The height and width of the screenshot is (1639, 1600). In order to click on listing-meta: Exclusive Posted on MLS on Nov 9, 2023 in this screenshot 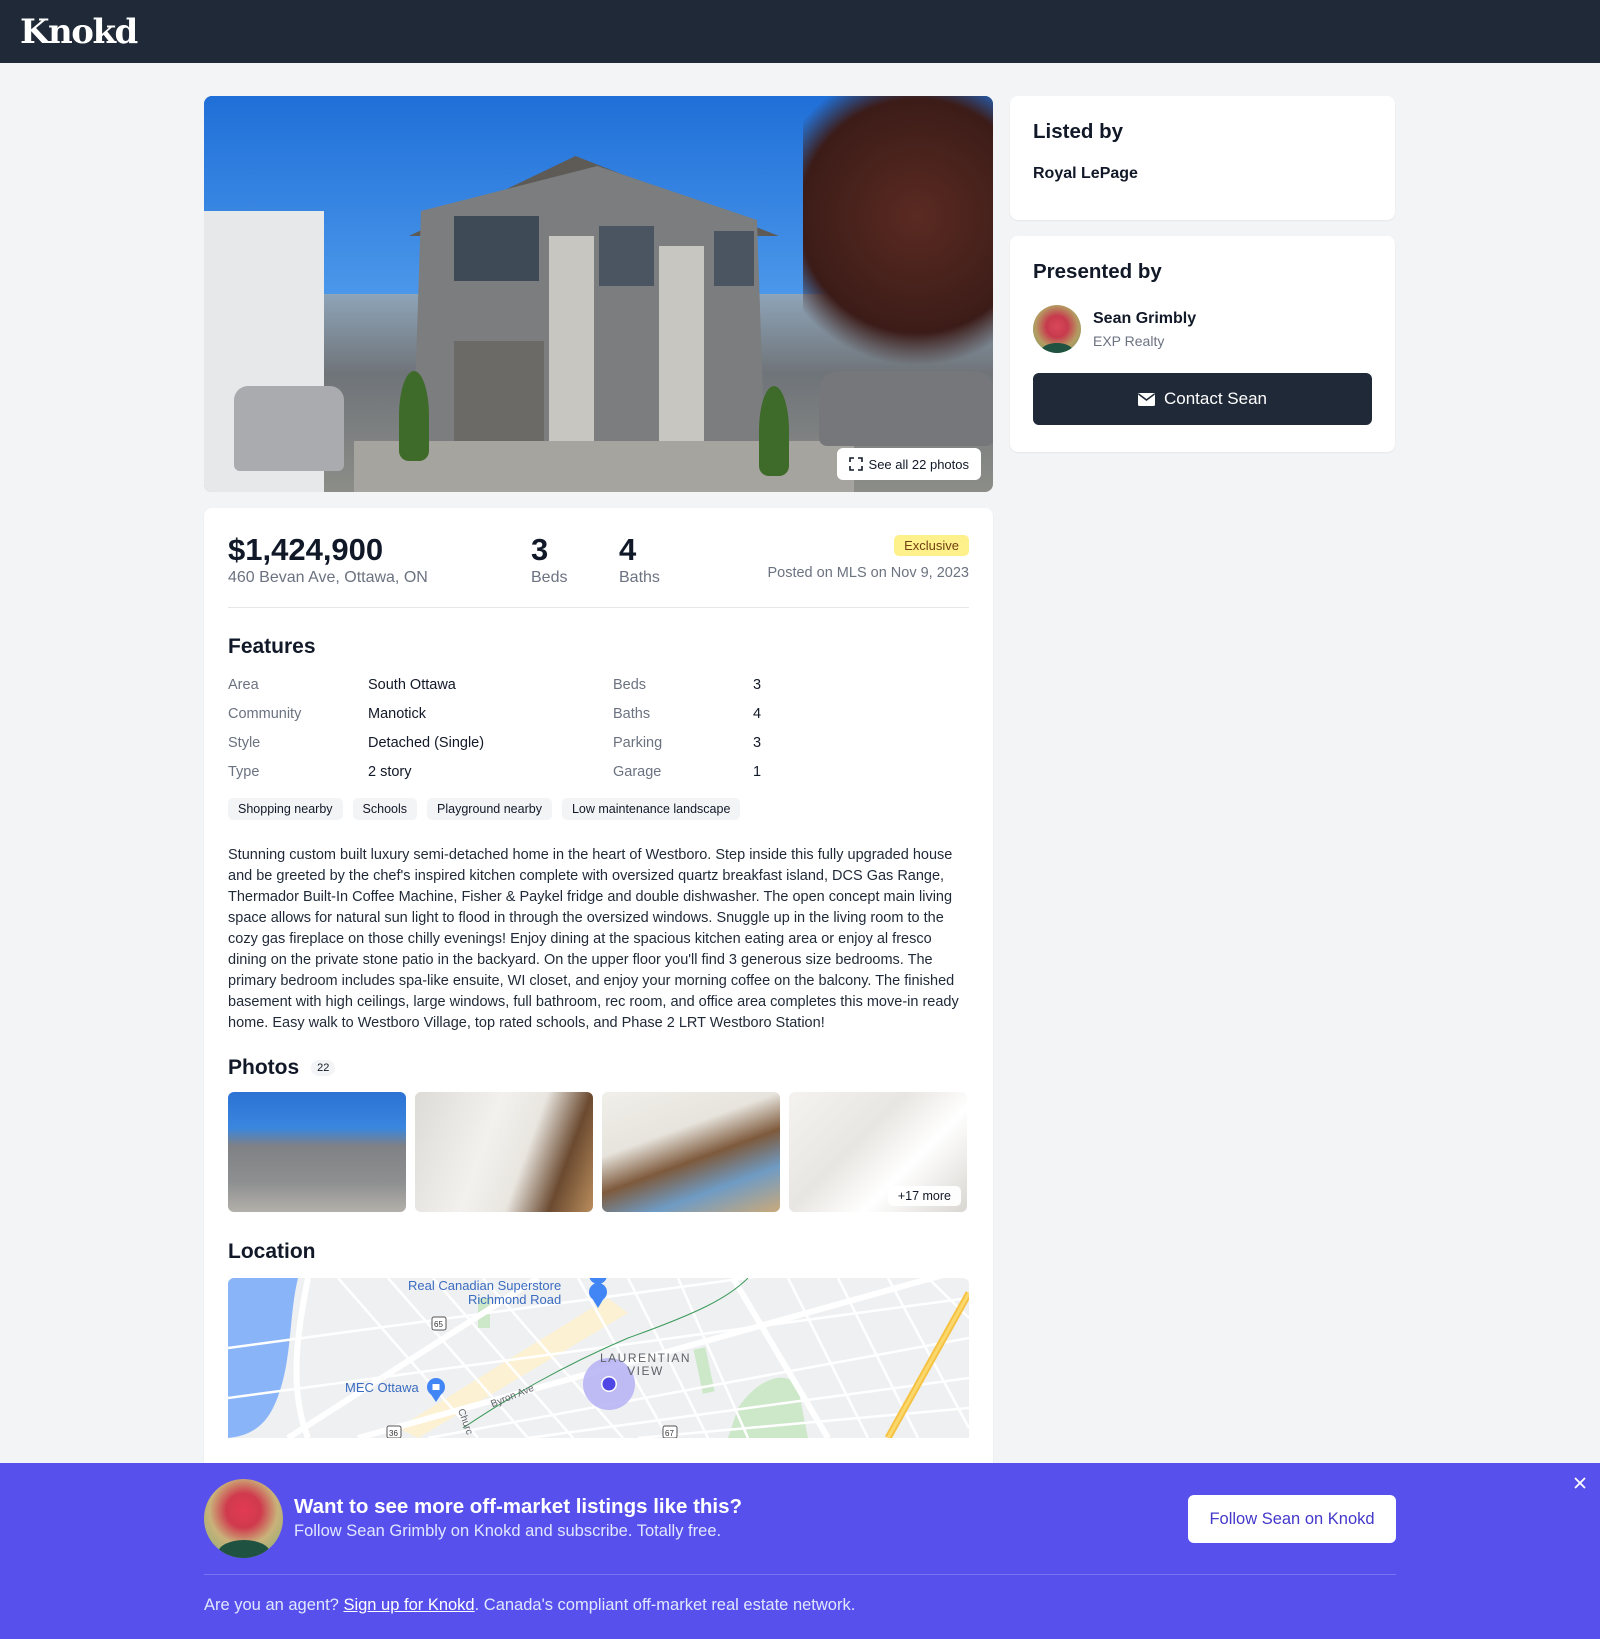, I will do `click(868, 556)`.